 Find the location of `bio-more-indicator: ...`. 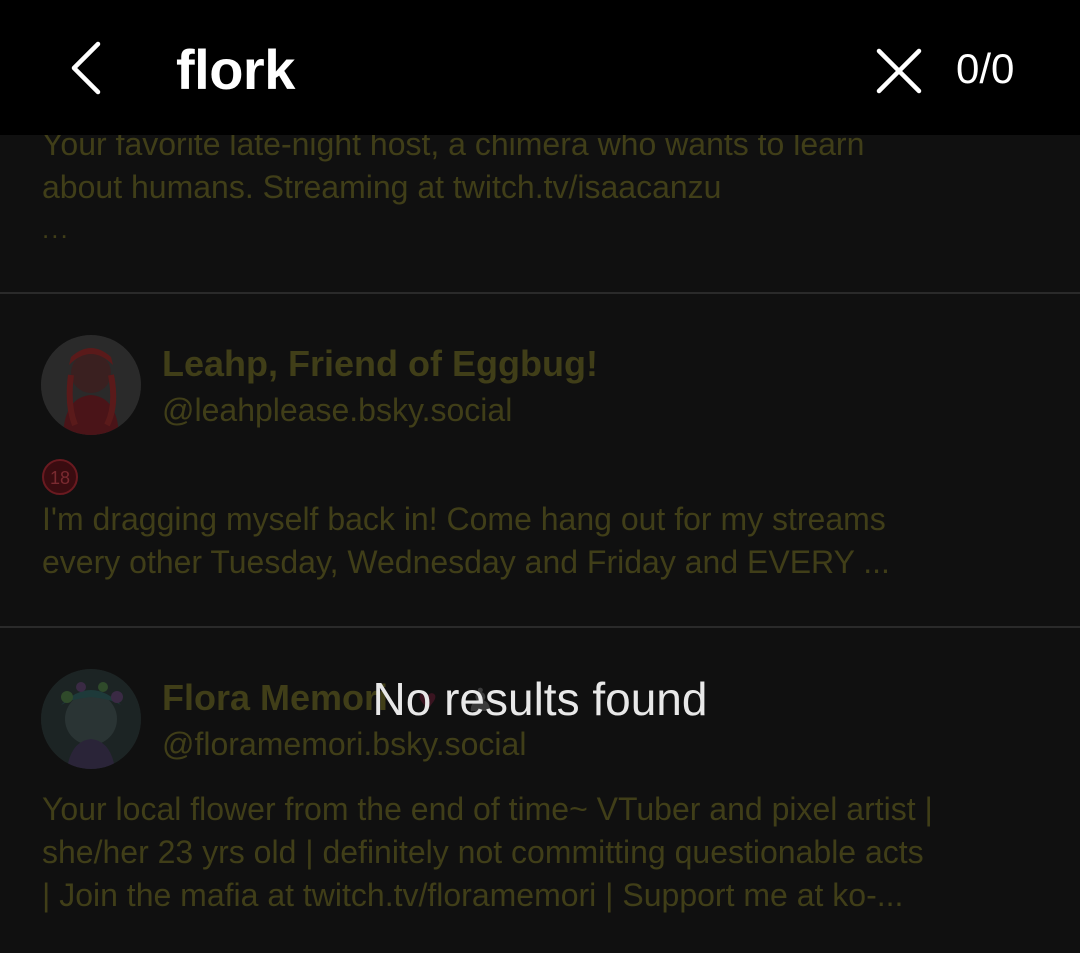

bio-more-indicator: ... is located at coordinates (56, 229).